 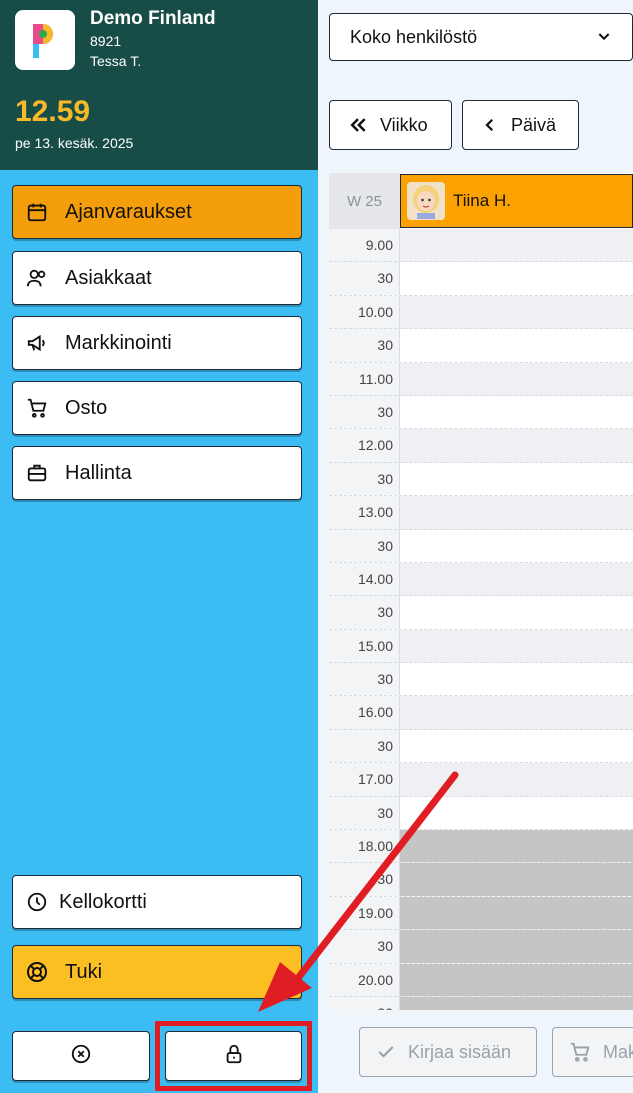 I want to click on nav-osto: Osto, so click(x=157, y=408).